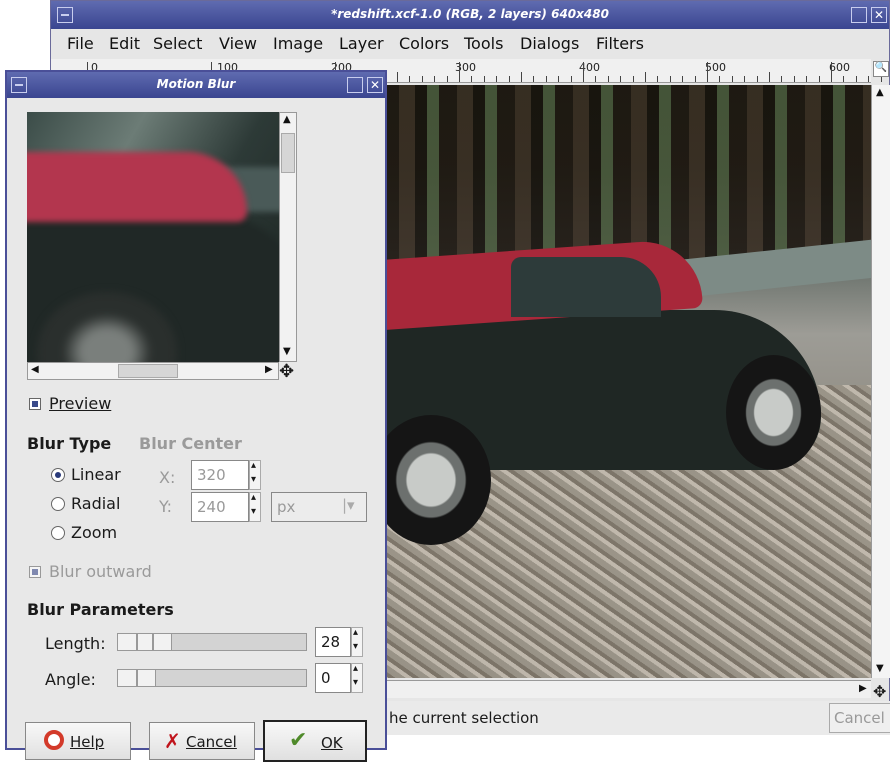 The height and width of the screenshot is (775, 890). Describe the element at coordinates (35, 404) in the screenshot. I see `preview-checkbox` at that location.